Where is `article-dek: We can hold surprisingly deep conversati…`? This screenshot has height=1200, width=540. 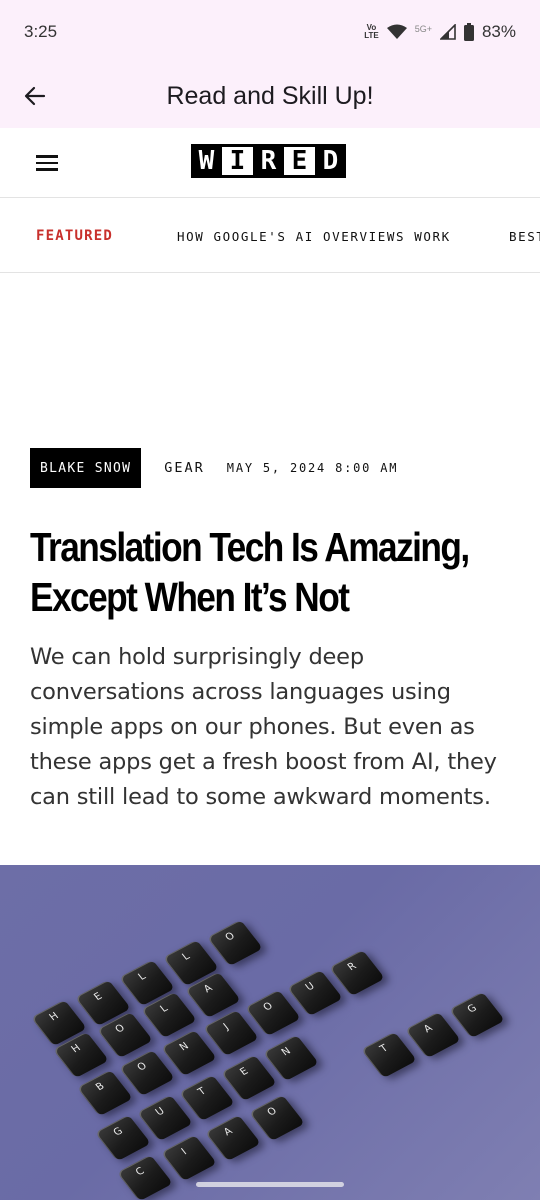 article-dek: We can hold surprisingly deep conversati… is located at coordinates (263, 727).